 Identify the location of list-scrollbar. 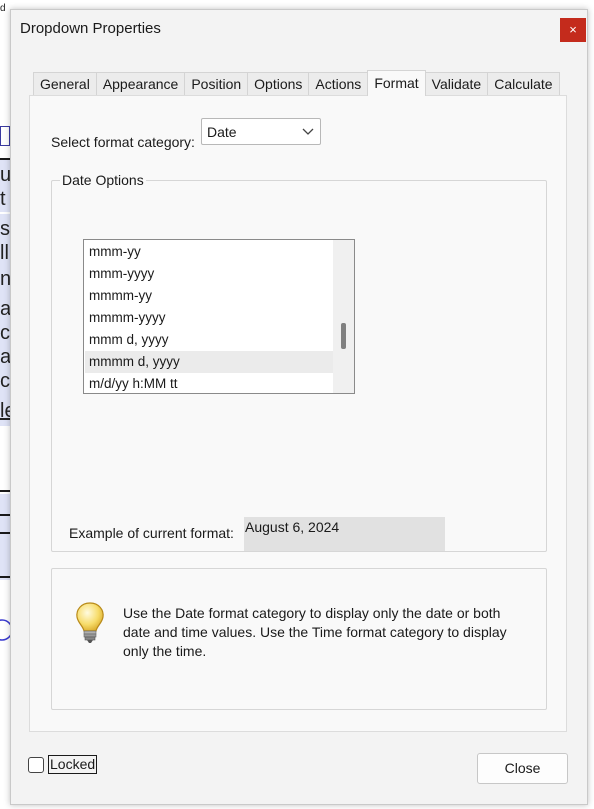
(343, 316).